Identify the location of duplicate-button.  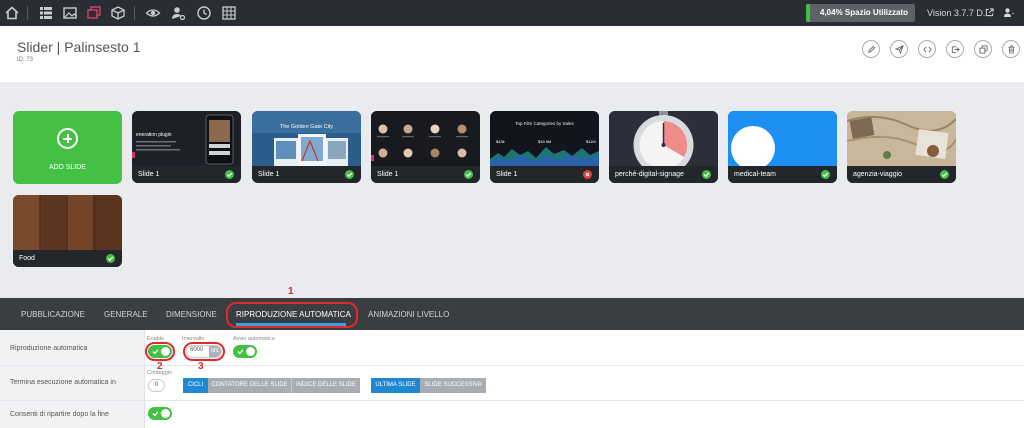
(983, 49).